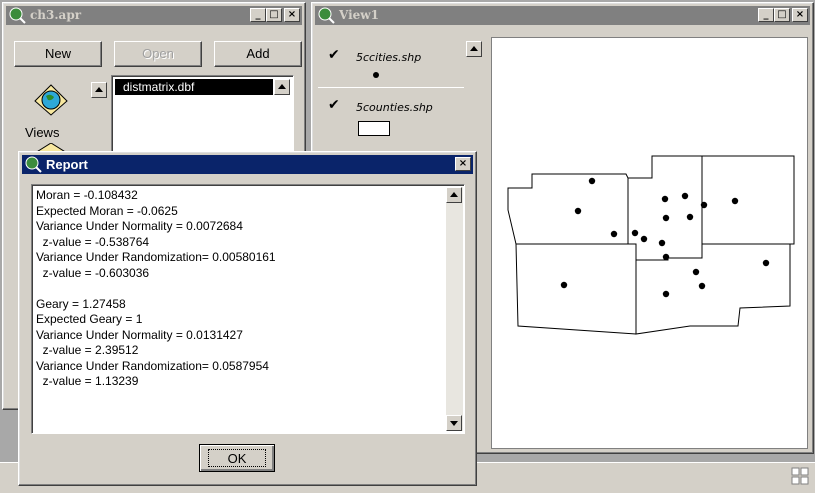  I want to click on counties-layer, so click(651, 245).